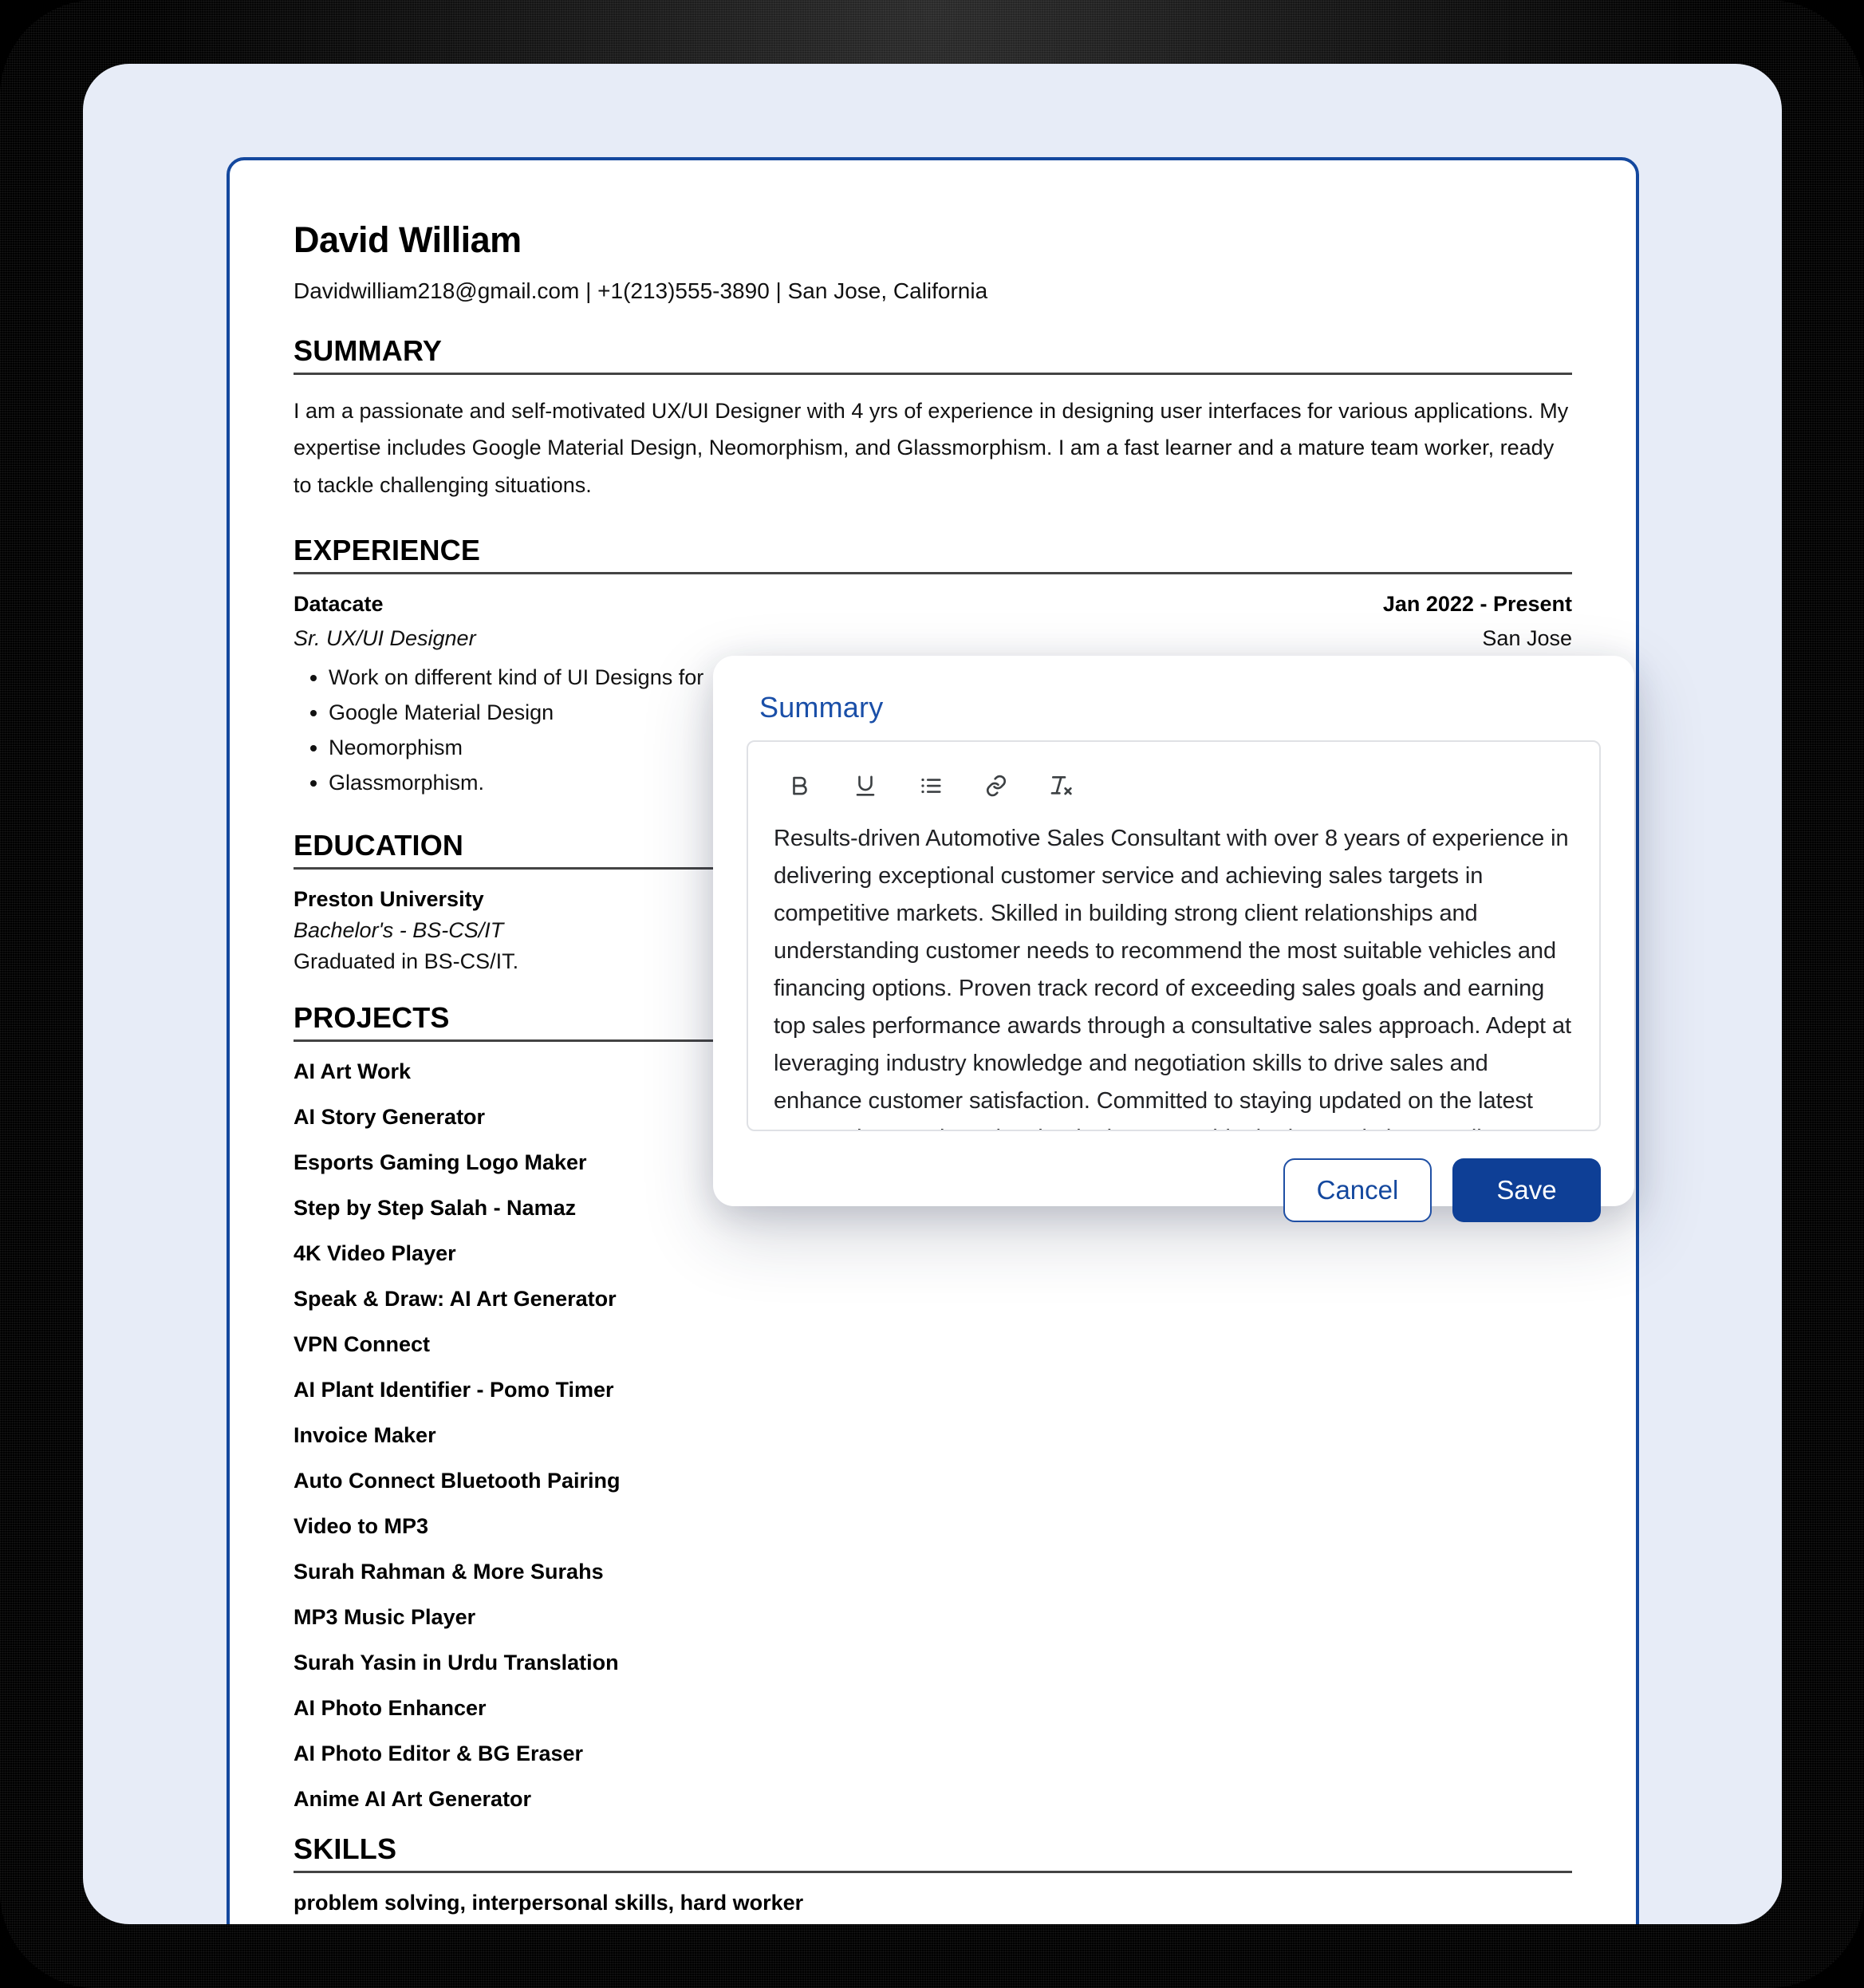  What do you see at coordinates (933, 604) in the screenshot?
I see `experience-header-row: Datacate Jan 2022 - Present` at bounding box center [933, 604].